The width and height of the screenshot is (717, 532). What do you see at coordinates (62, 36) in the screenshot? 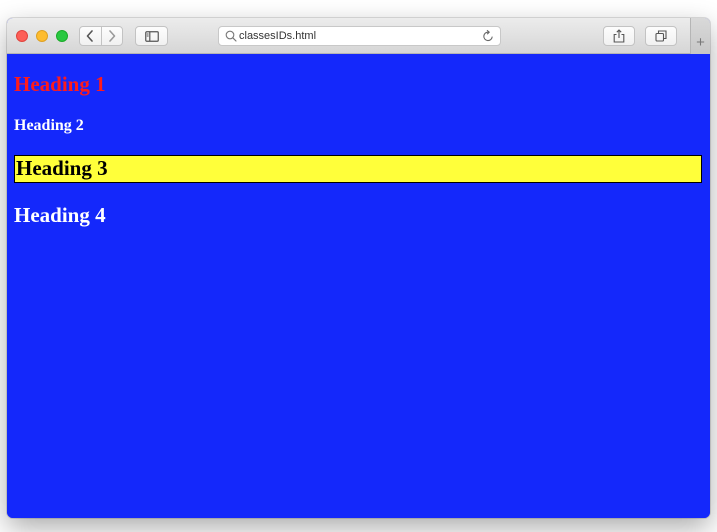
I see `zoom-window-button` at bounding box center [62, 36].